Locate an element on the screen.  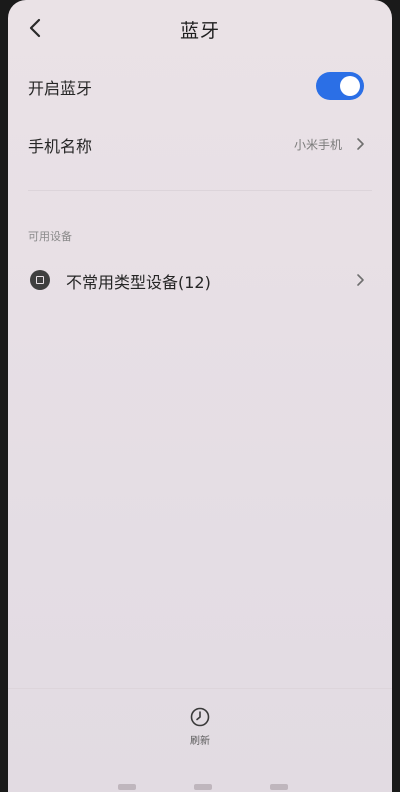
device-name-row: 手机名称 小米手机 is located at coordinates (200, 144).